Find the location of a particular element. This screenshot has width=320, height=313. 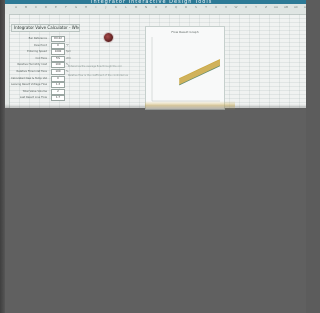

chart-area-band is located at coordinates (199, 72).